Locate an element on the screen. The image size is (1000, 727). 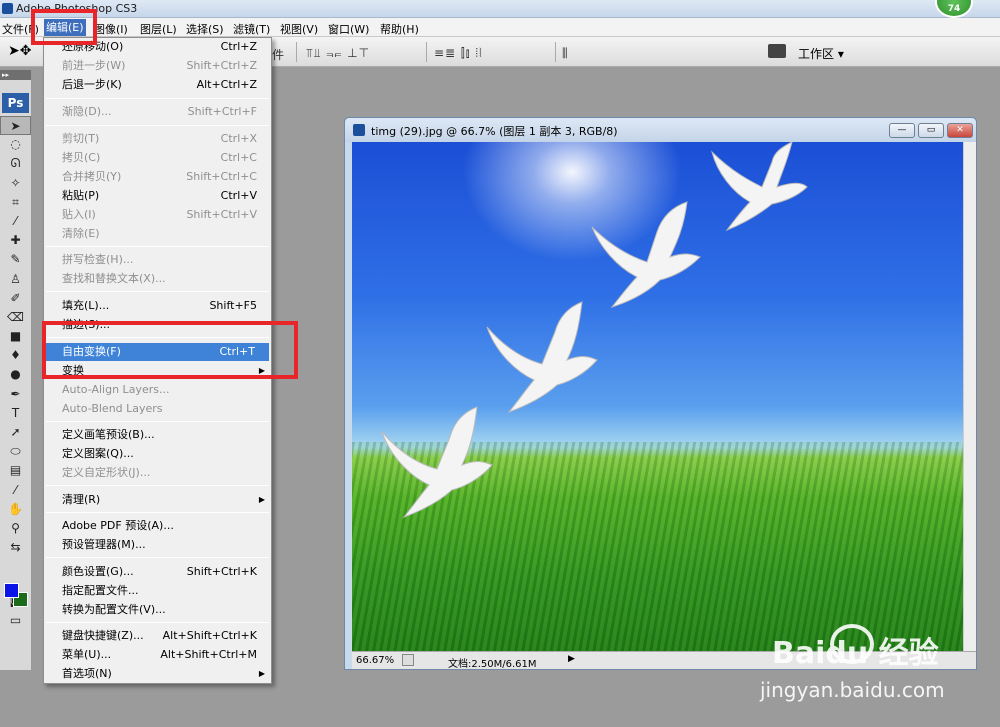
photoshop-app-icon is located at coordinates (7, 8).